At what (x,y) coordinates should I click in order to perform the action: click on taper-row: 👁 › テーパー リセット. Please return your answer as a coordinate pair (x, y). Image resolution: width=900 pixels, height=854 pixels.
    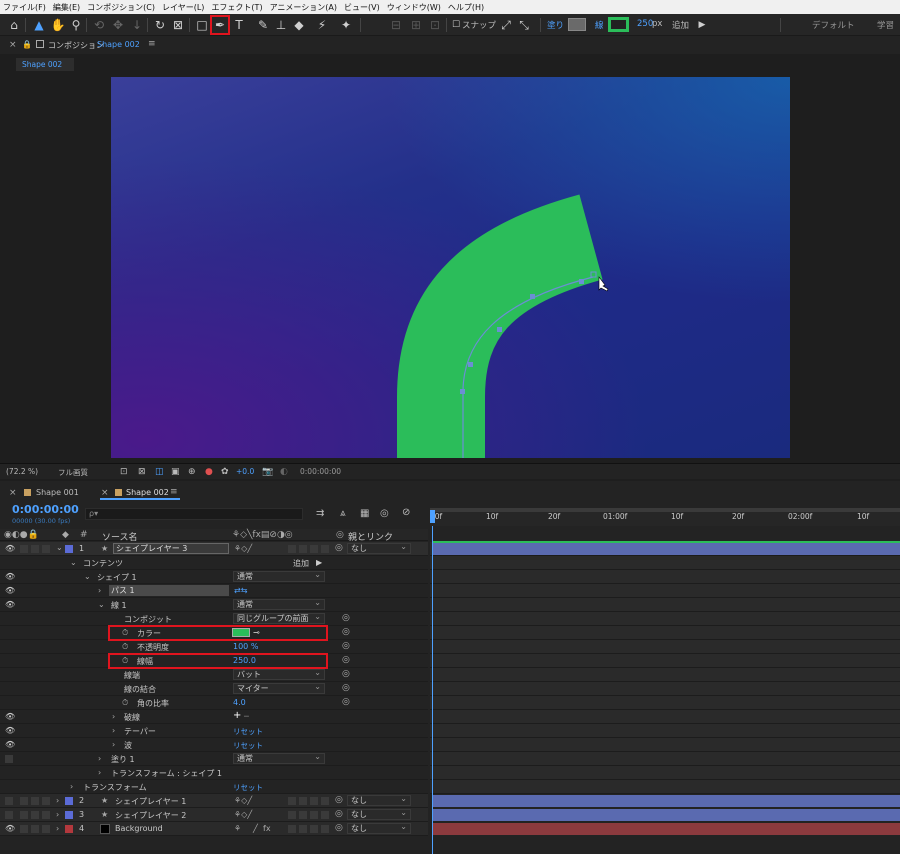
    Looking at the image, I should click on (214, 731).